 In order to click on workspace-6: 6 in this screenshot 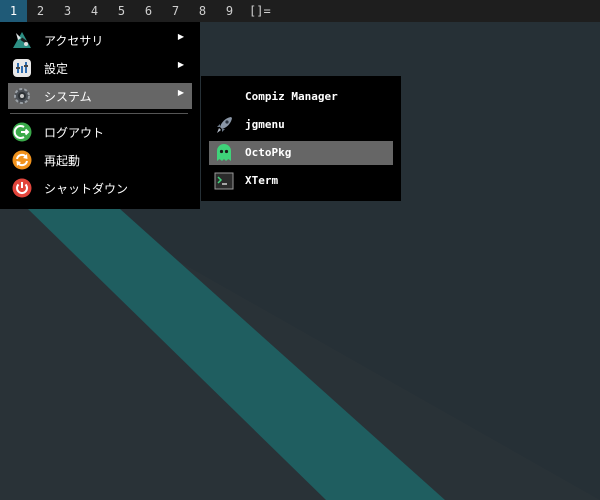, I will do `click(148, 11)`.